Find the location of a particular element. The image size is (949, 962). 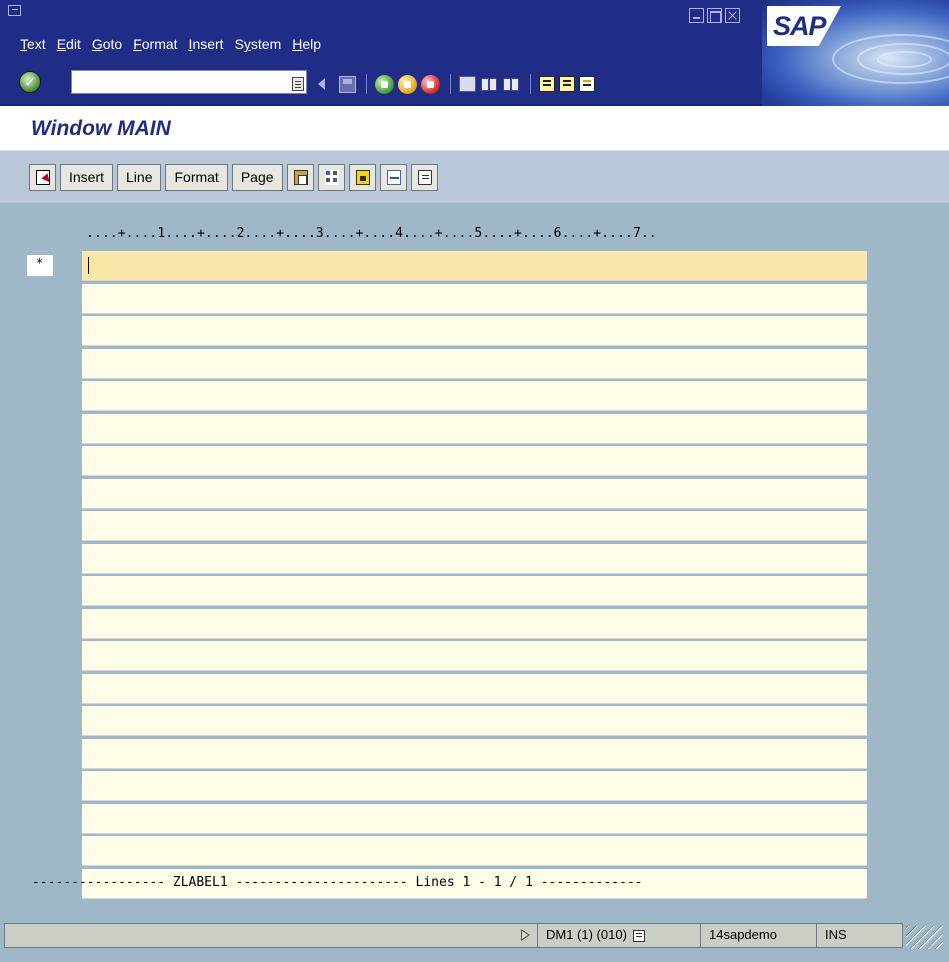

find-next-icon is located at coordinates (511, 84).